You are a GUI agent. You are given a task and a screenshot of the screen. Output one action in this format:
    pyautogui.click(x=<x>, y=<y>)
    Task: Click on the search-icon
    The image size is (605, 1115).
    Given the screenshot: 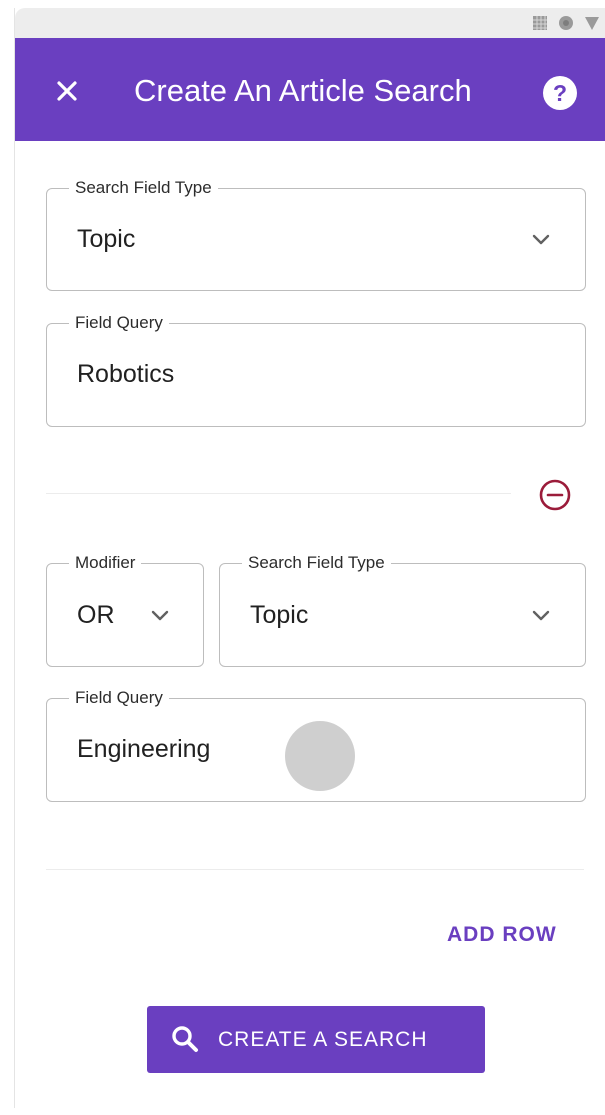 What is the action you would take?
    pyautogui.click(x=185, y=1039)
    